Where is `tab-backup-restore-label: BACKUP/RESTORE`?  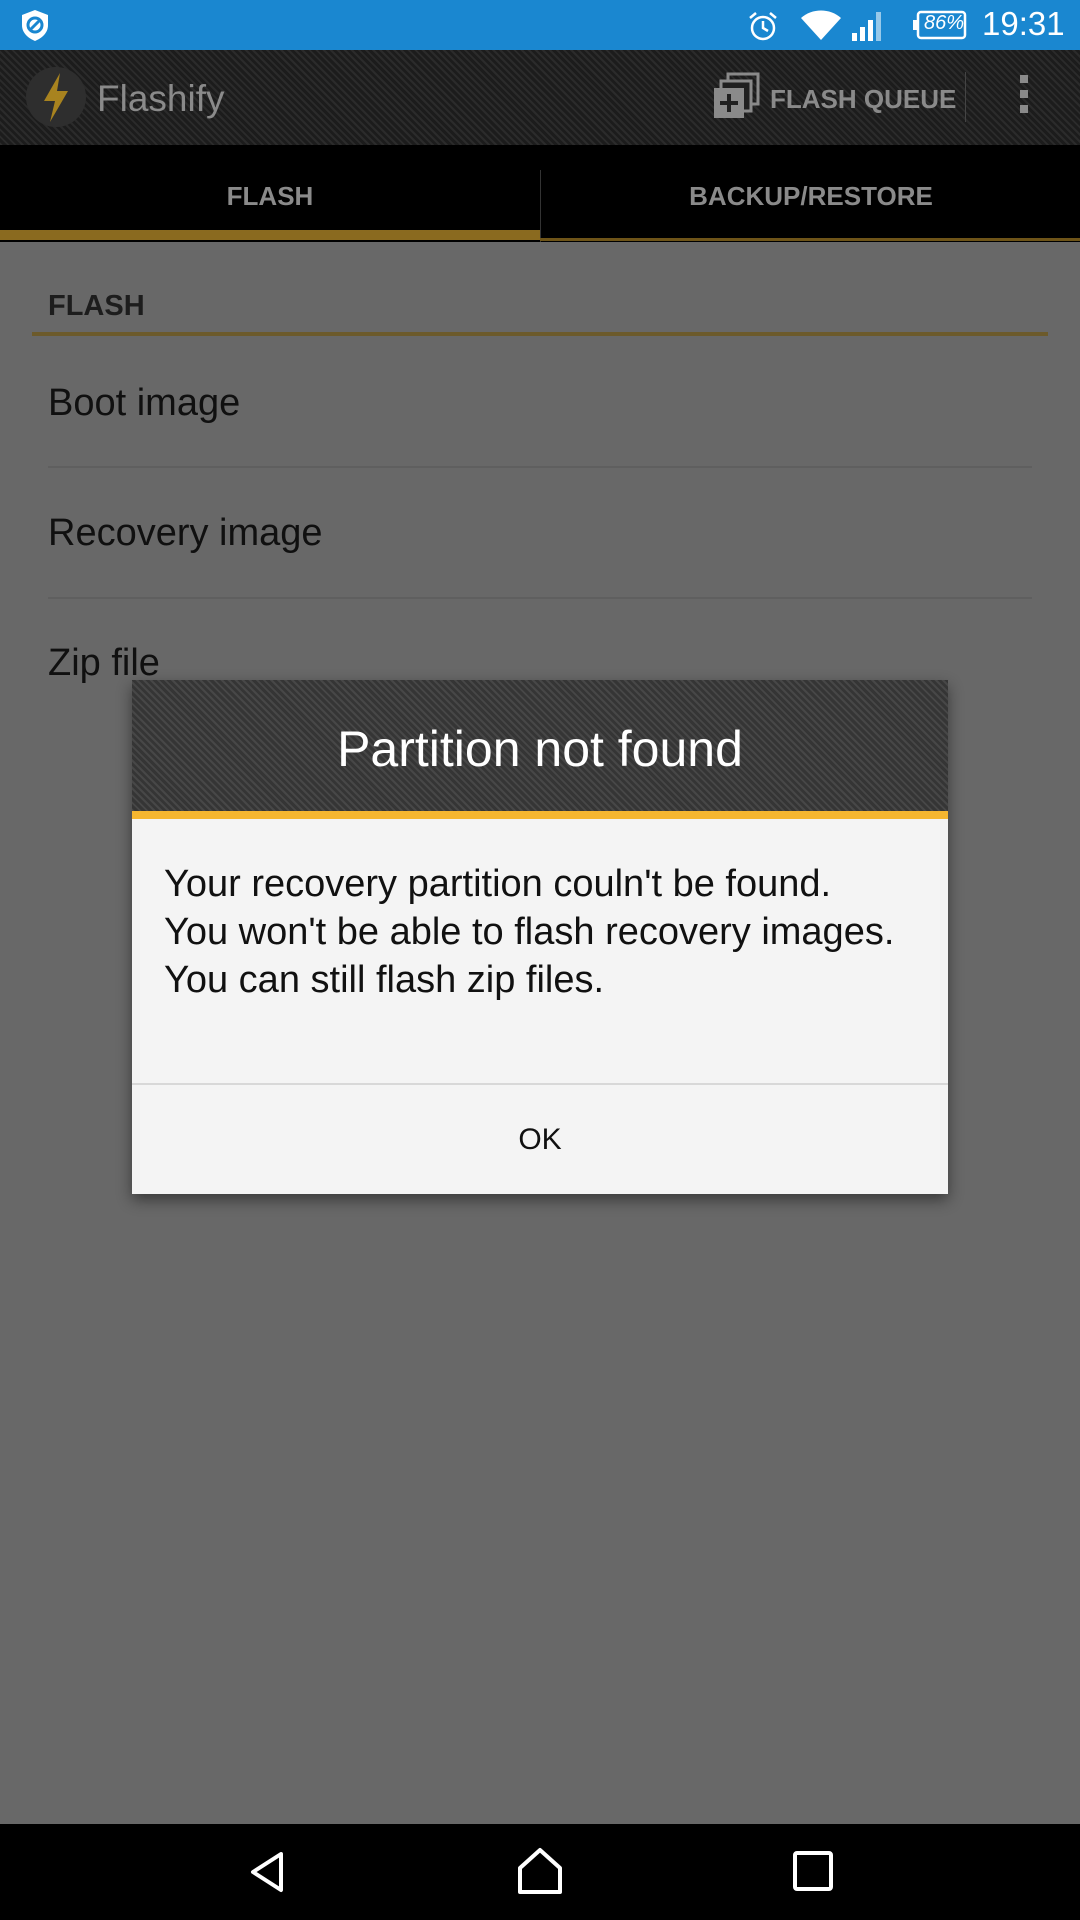 tab-backup-restore-label: BACKUP/RESTORE is located at coordinates (811, 196).